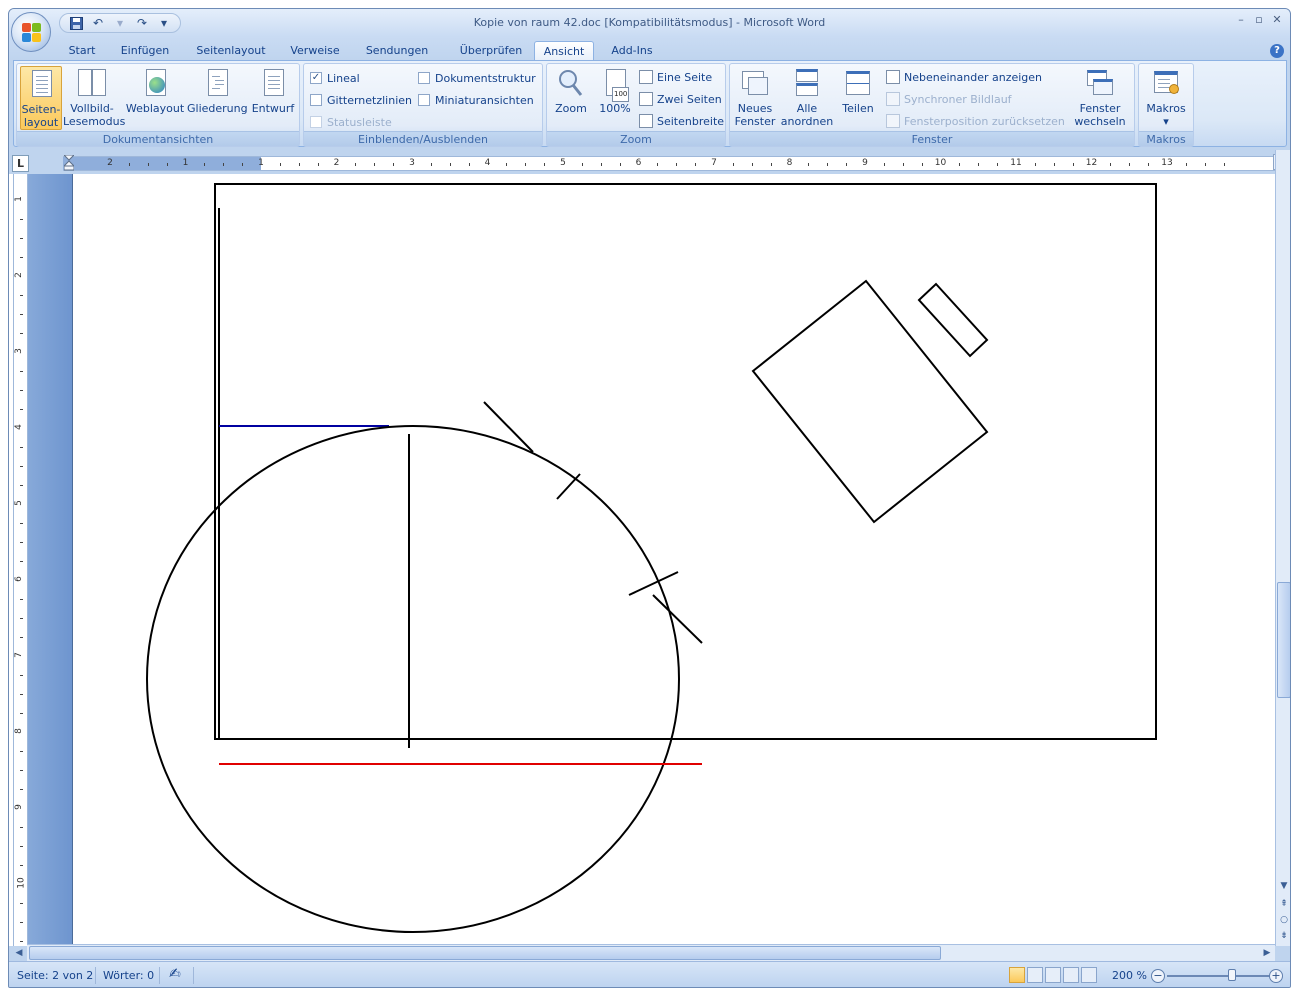  What do you see at coordinates (231, 51) in the screenshot?
I see `tab-seitenlayout: Seitenlayout` at bounding box center [231, 51].